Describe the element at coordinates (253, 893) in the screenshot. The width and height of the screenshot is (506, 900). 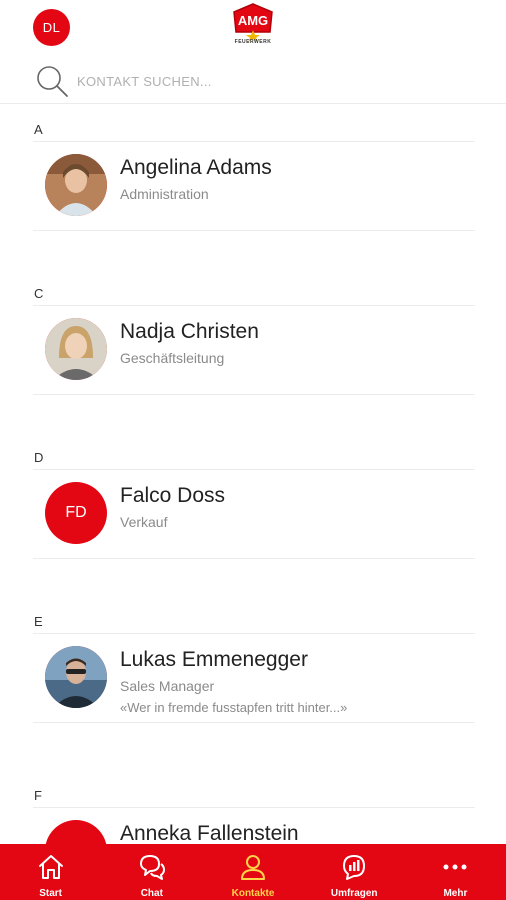
I see `nav-label: Kontakte` at that location.